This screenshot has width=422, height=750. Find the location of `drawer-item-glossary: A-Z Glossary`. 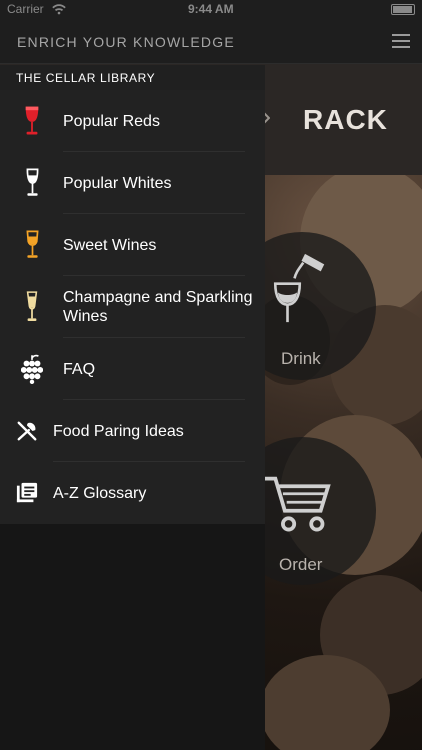

drawer-item-glossary: A-Z Glossary is located at coordinates (132, 493).